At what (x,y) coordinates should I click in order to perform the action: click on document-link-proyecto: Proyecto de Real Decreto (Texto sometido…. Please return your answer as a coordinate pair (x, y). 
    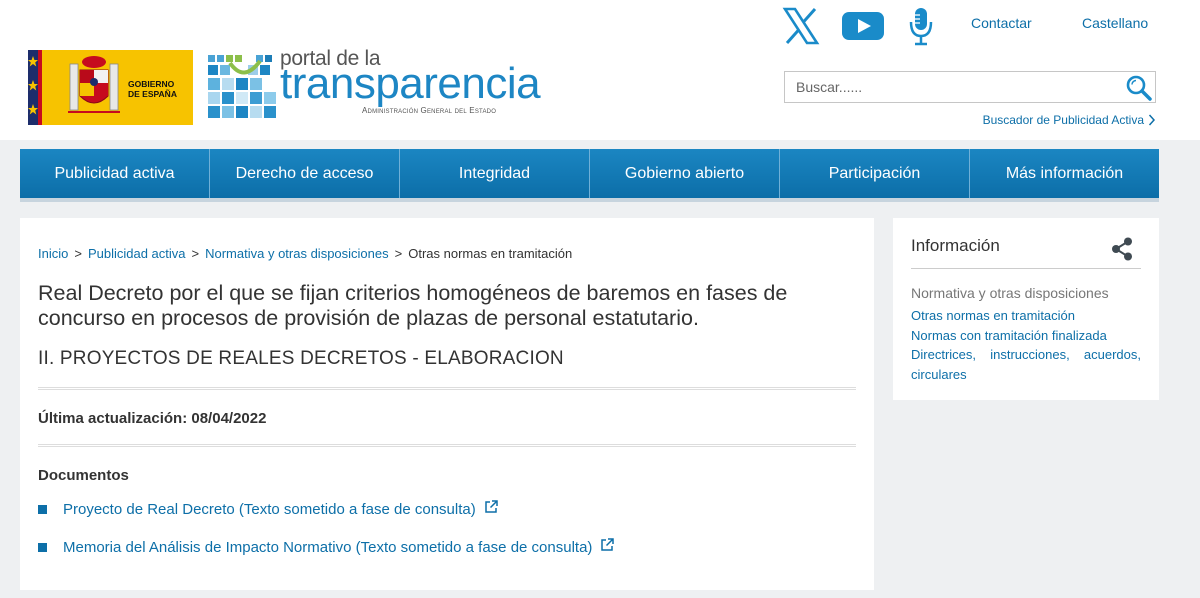
    Looking at the image, I should click on (269, 509).